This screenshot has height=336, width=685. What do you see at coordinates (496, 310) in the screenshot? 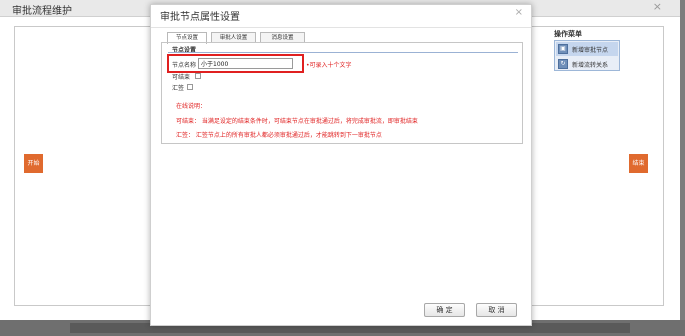
I see `cancel-button: 取 消` at bounding box center [496, 310].